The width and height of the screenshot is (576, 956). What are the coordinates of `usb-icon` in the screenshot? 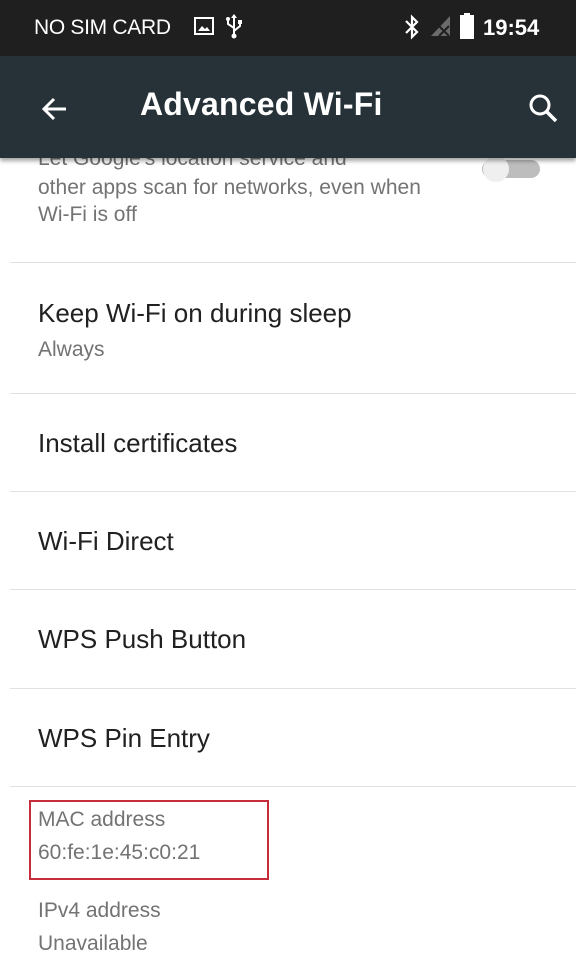 It's located at (234, 29).